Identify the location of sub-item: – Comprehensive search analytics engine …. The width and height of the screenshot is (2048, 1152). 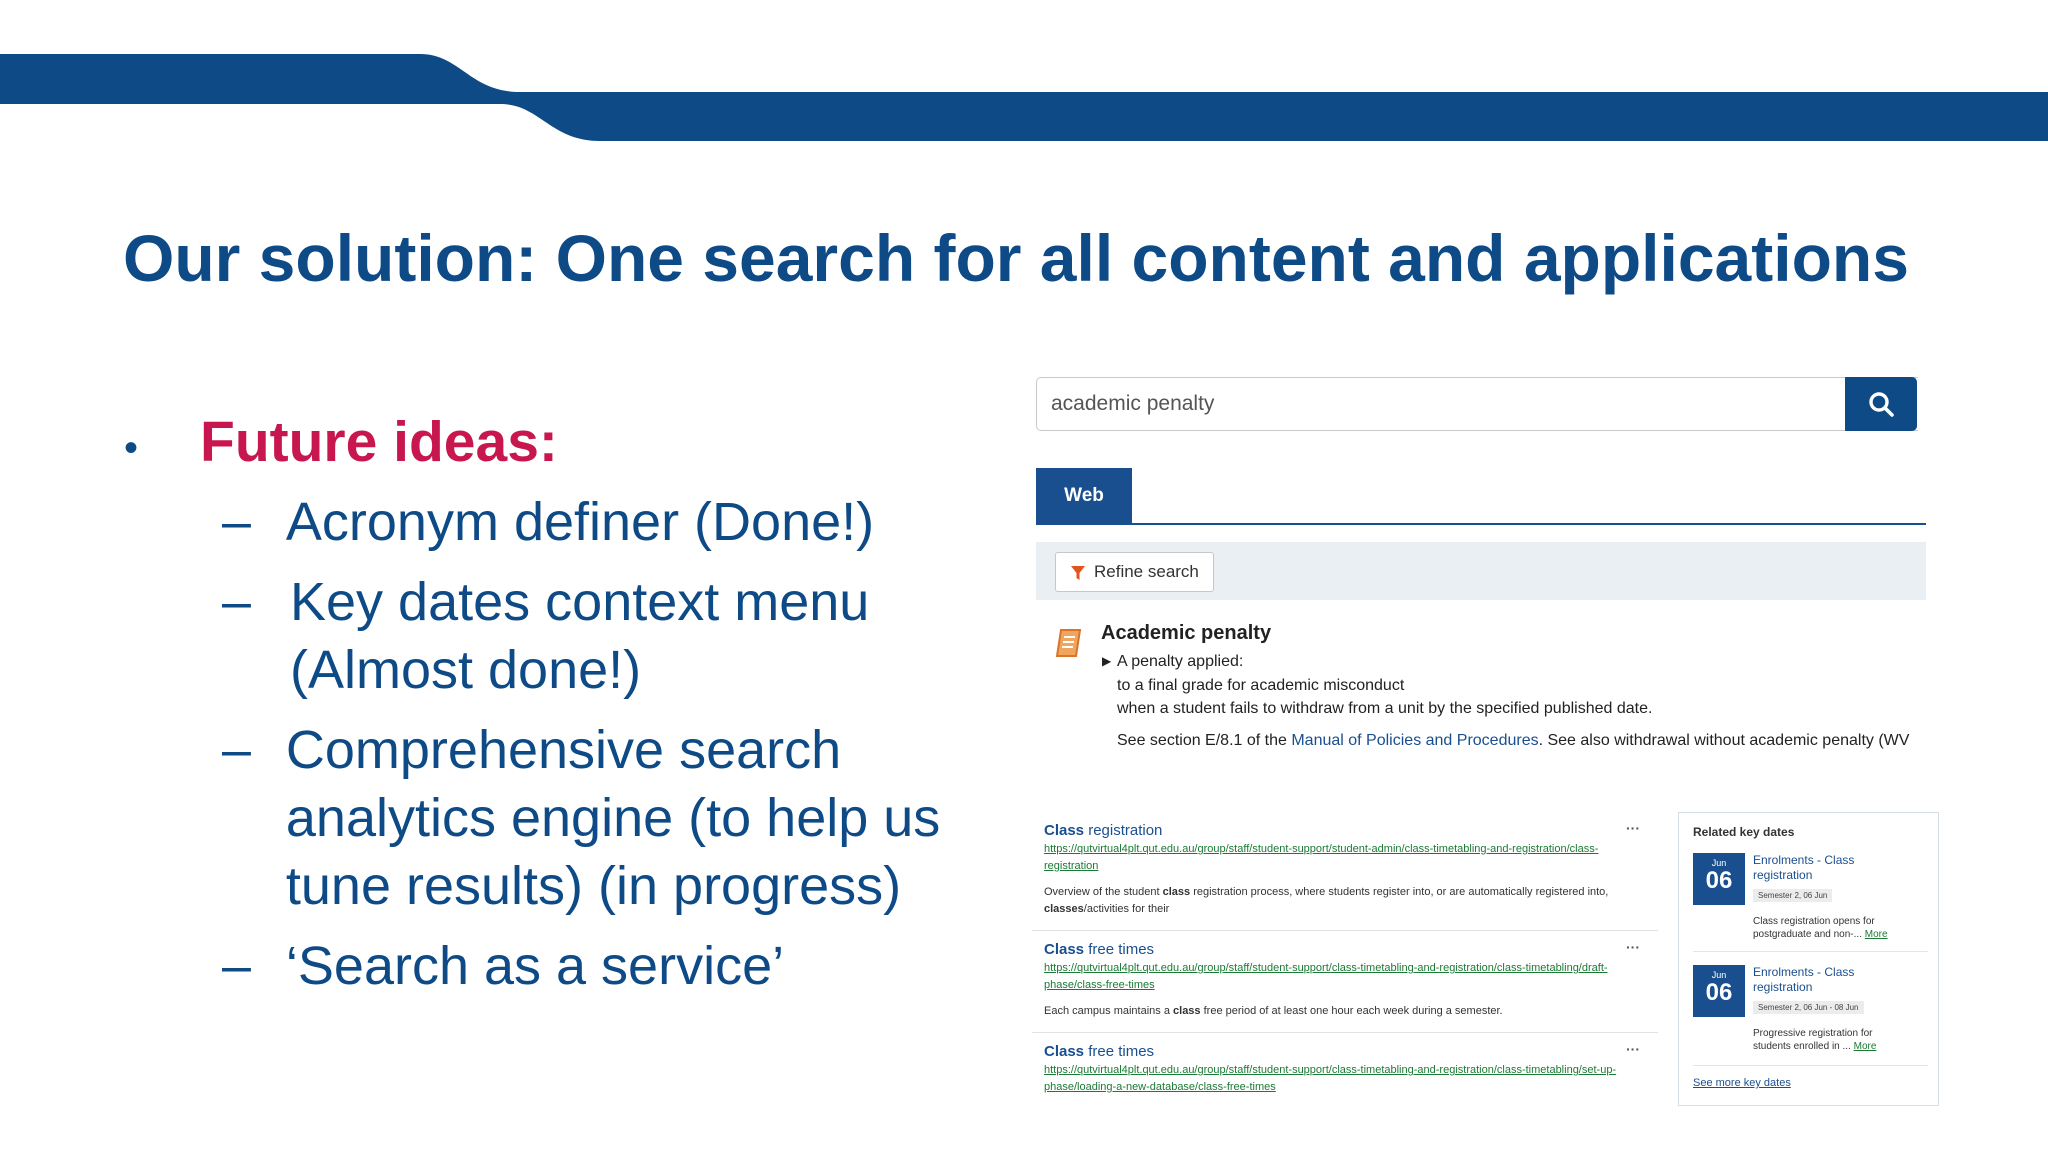
(611, 818).